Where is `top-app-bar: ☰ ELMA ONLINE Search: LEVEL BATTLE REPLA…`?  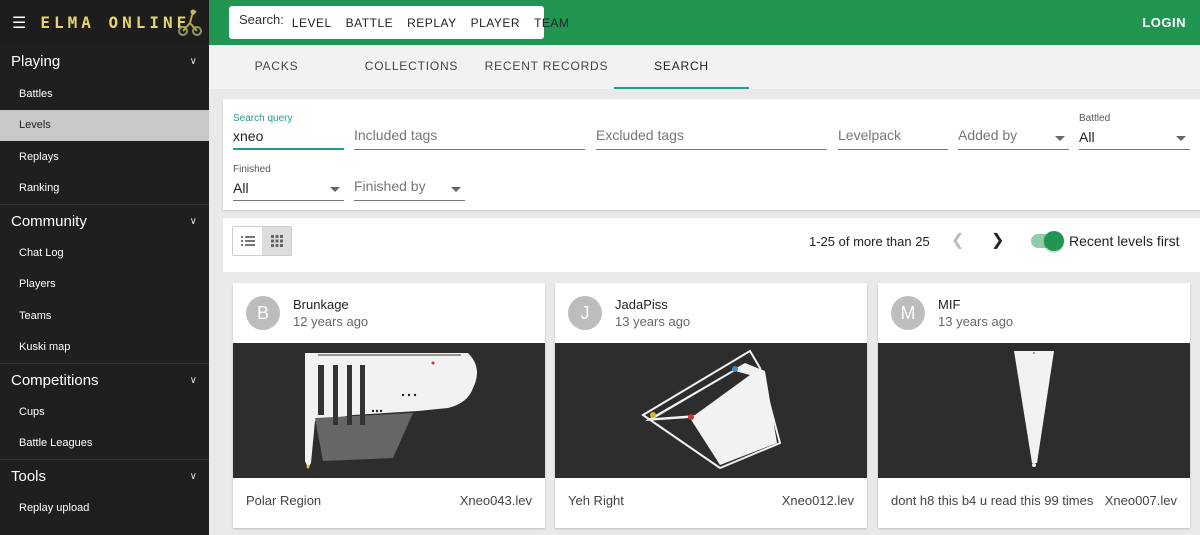 top-app-bar: ☰ ELMA ONLINE Search: LEVEL BATTLE REPLA… is located at coordinates (600, 22).